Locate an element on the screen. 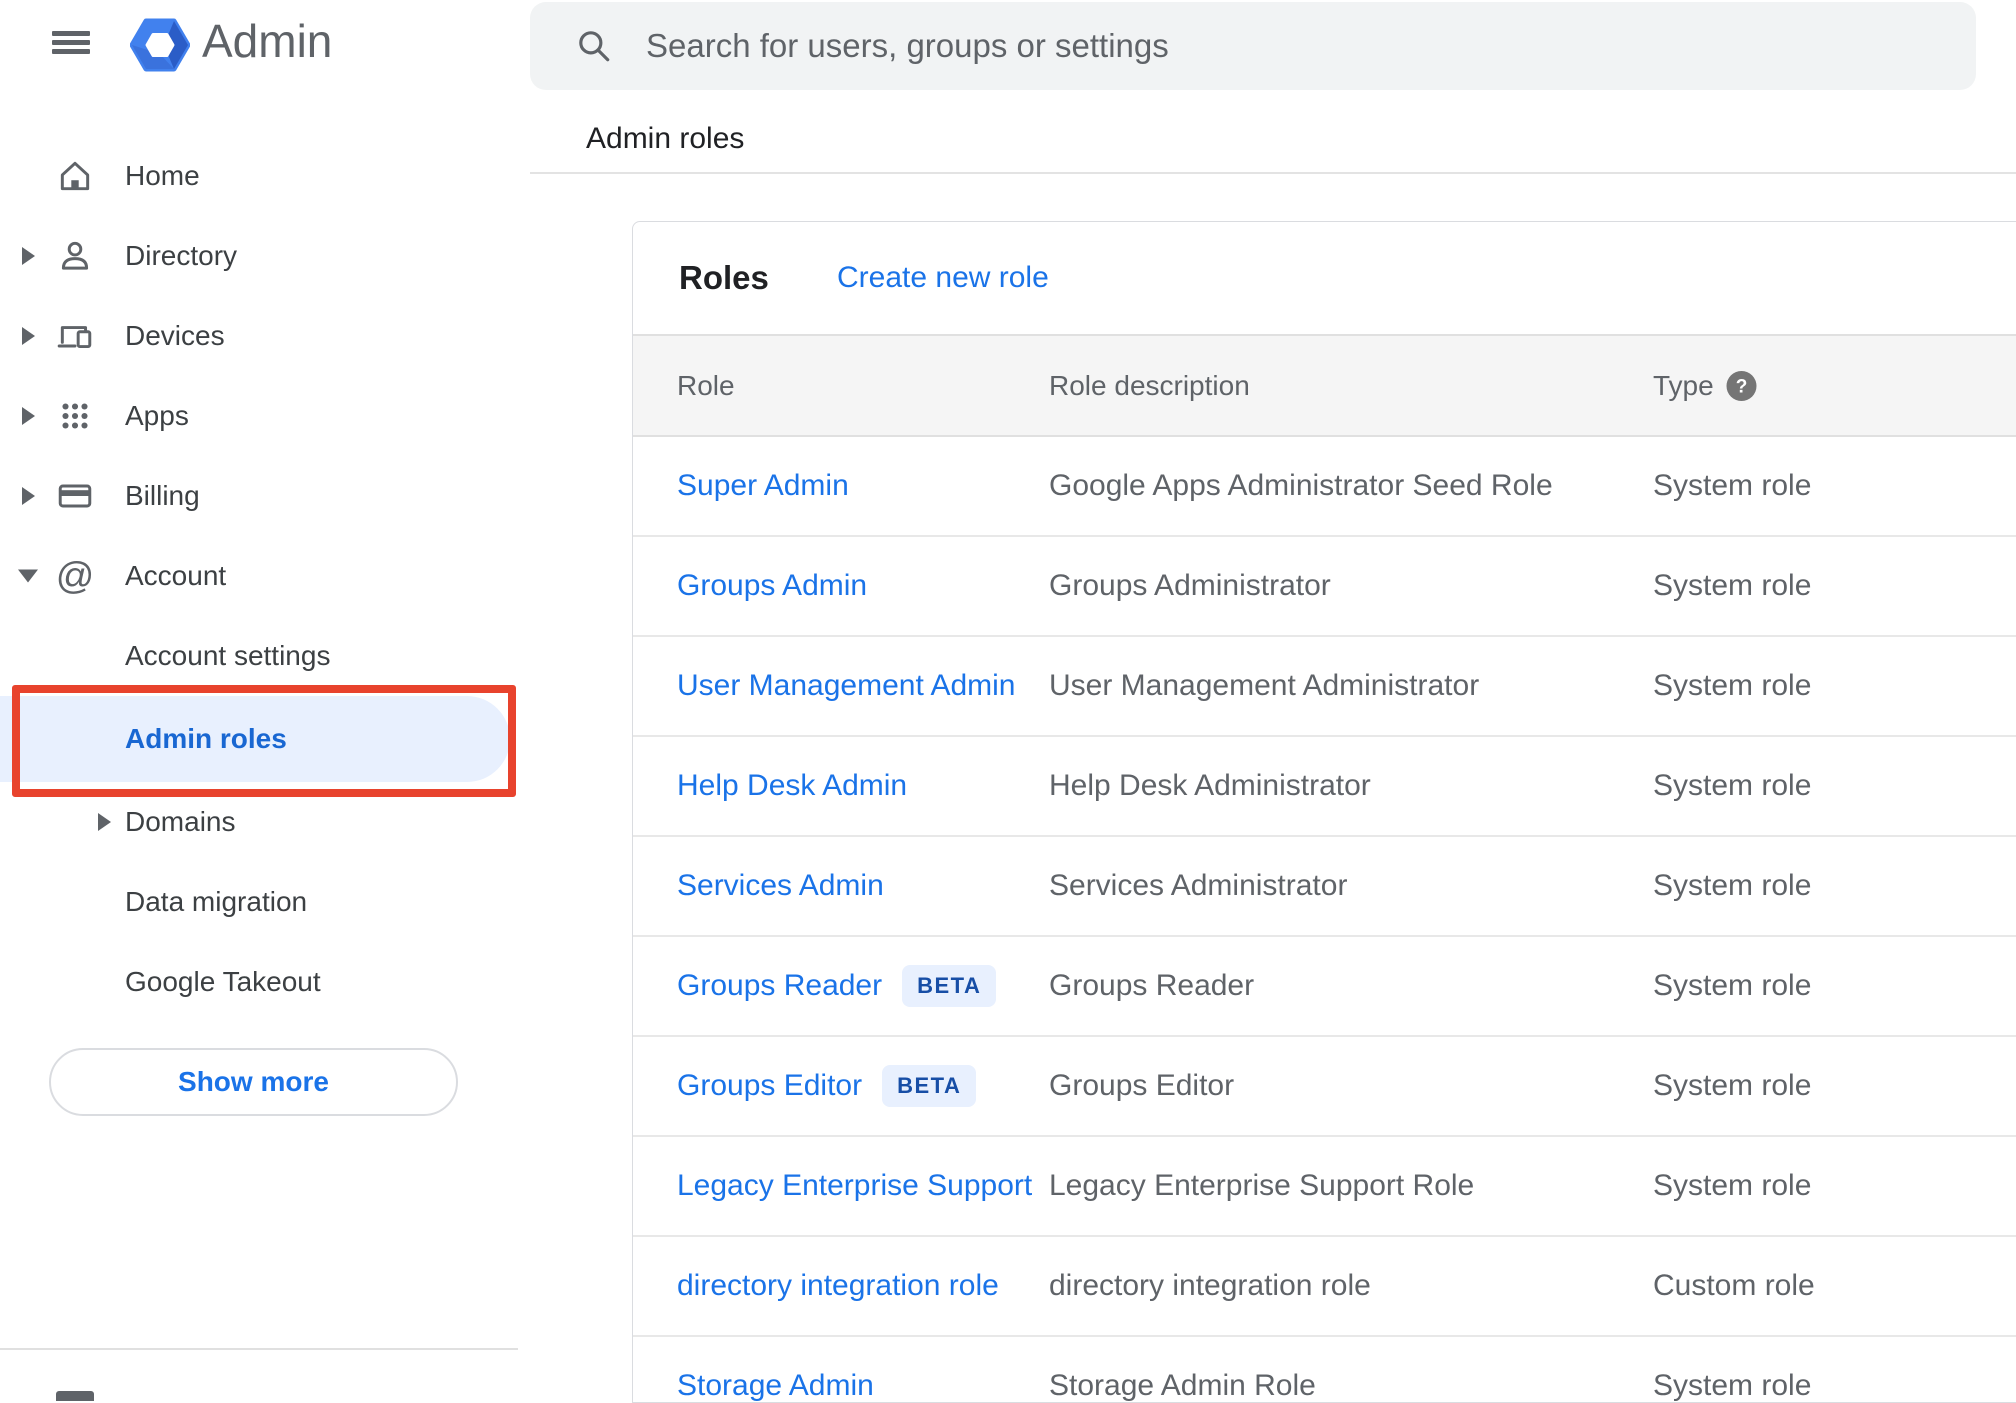 The width and height of the screenshot is (2016, 1403). roles-title: Roles is located at coordinates (724, 277).